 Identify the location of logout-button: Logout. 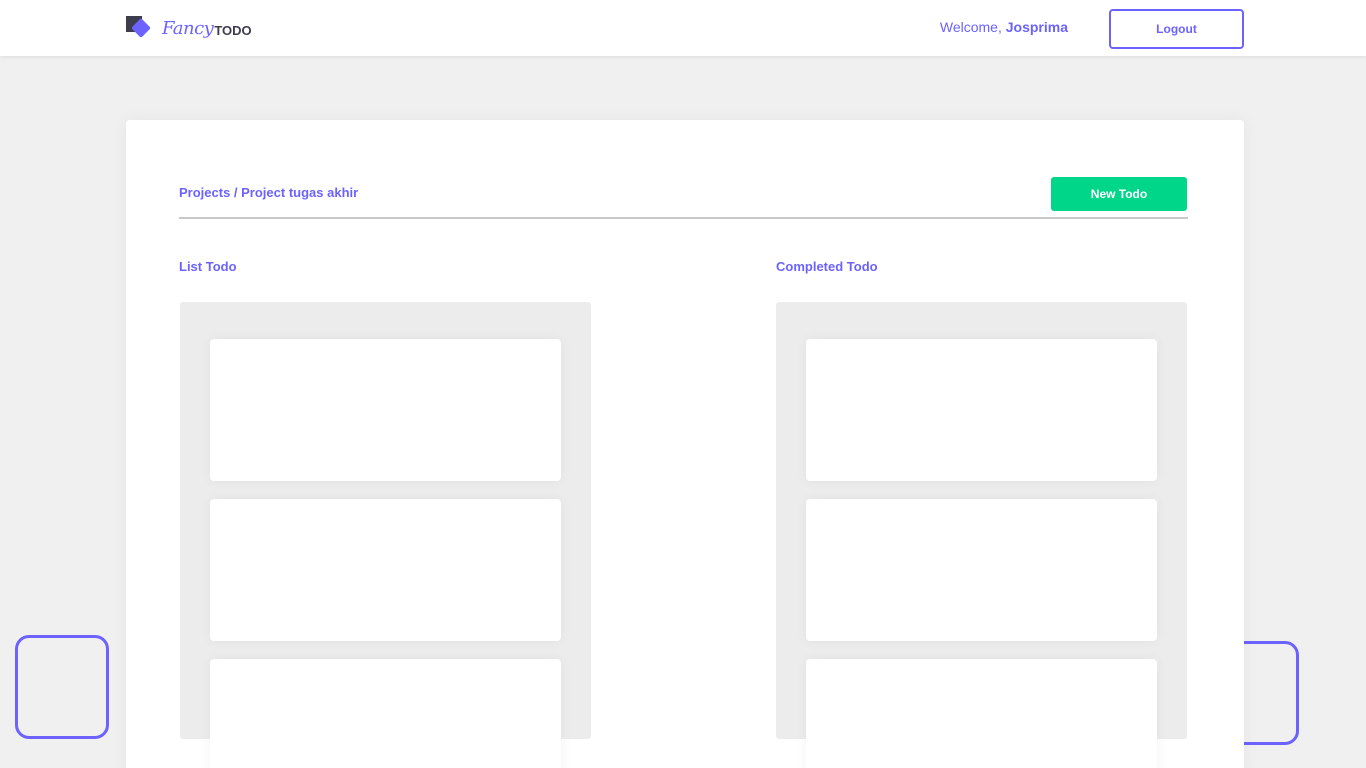
(1176, 29).